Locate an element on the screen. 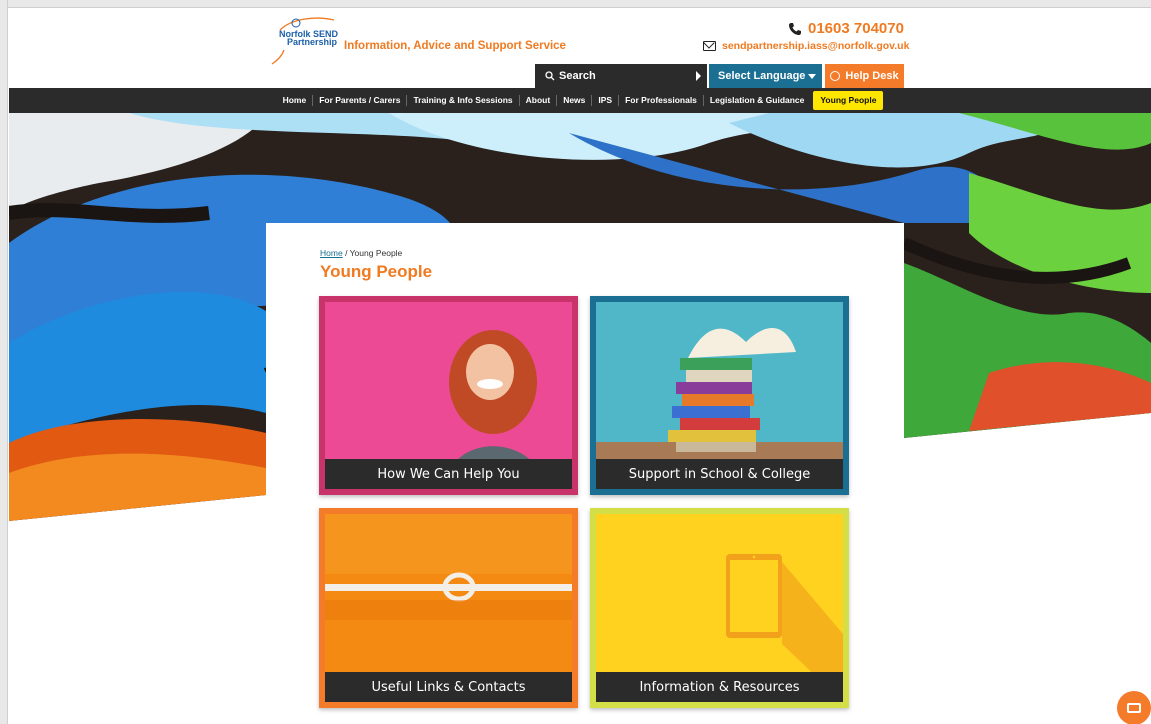 The image size is (1151, 724). tile-caption: How We Can Help You is located at coordinates (448, 474).